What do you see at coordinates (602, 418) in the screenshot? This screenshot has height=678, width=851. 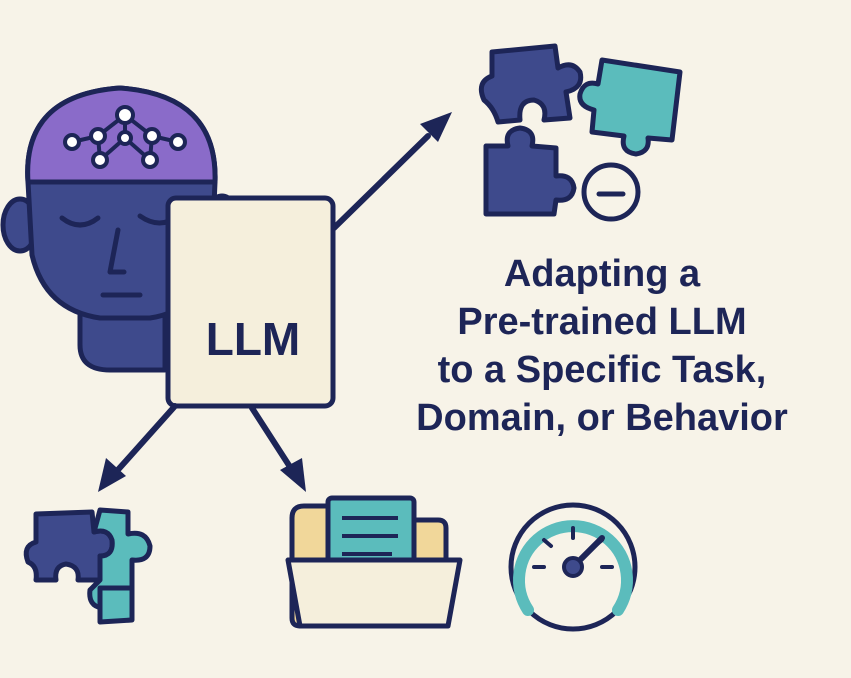 I see `headline-line-4: Domain, or Behavior` at bounding box center [602, 418].